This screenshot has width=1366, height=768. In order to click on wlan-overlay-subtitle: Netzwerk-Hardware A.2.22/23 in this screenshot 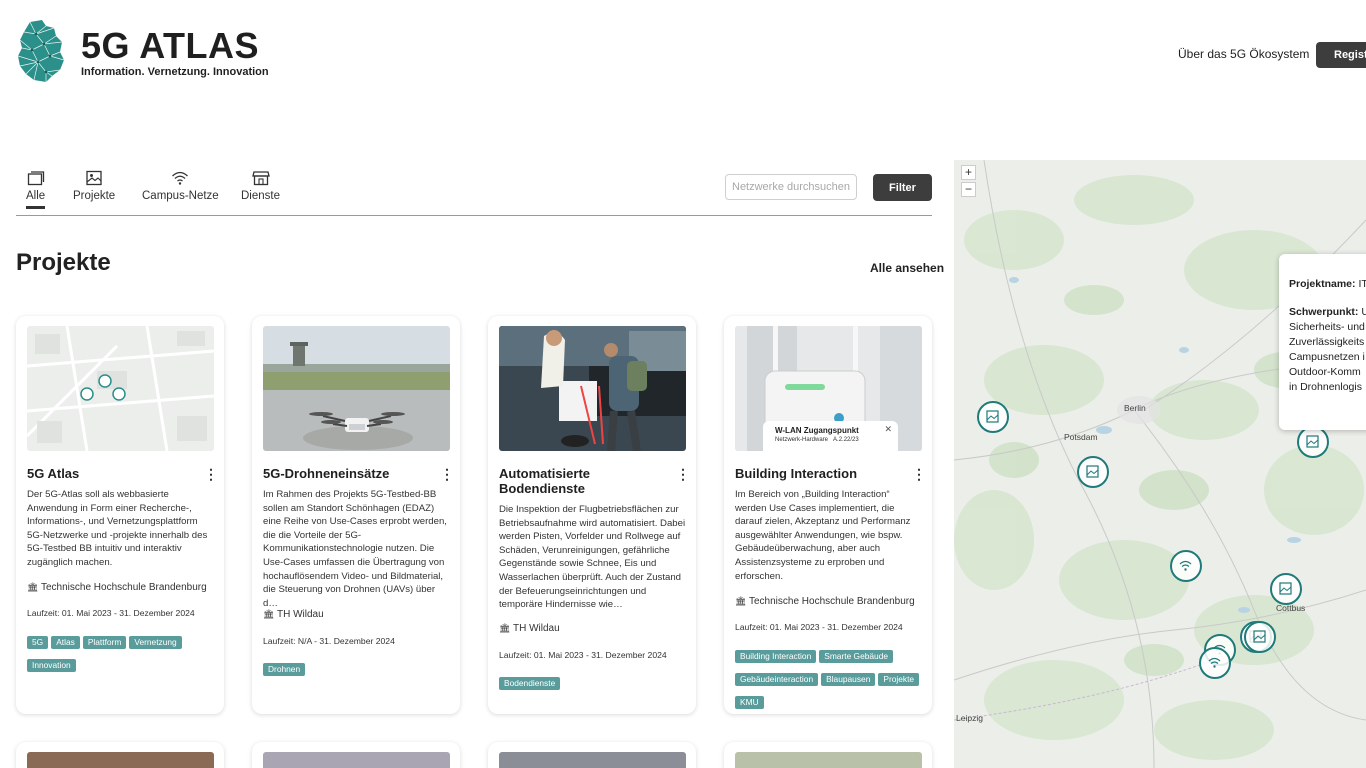, I will do `click(836, 440)`.